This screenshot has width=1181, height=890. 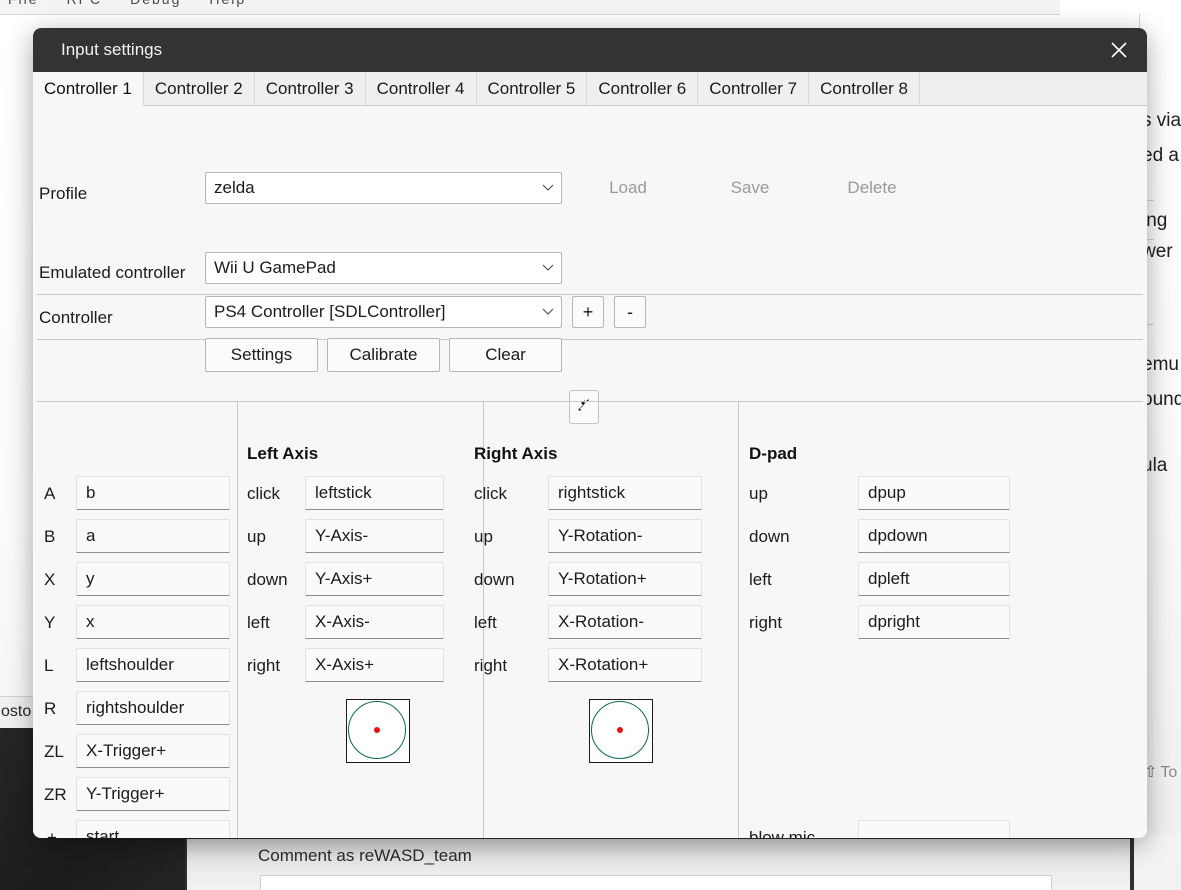 What do you see at coordinates (153, 794) in the screenshot?
I see `button-mapping-zr: Y-Trigger+` at bounding box center [153, 794].